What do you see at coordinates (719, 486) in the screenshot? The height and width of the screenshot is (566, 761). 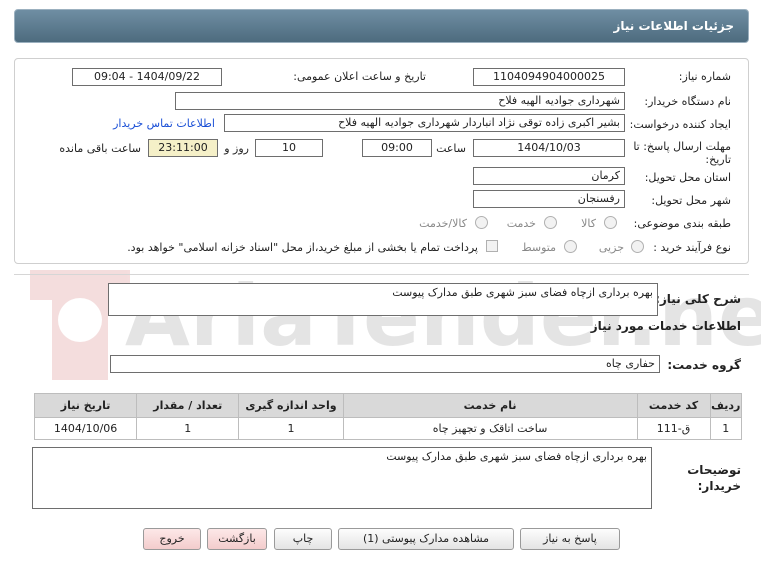 I see `buyer-notes-label-2: خریدار:` at bounding box center [719, 486].